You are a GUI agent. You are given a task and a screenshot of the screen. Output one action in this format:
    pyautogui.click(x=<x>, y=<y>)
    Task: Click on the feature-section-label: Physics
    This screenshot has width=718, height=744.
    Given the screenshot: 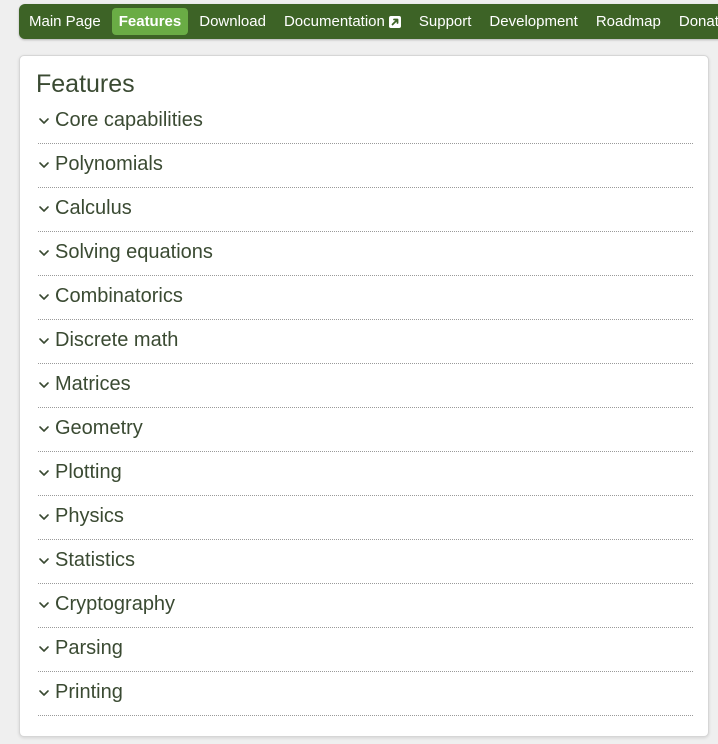 What is the action you would take?
    pyautogui.click(x=89, y=515)
    